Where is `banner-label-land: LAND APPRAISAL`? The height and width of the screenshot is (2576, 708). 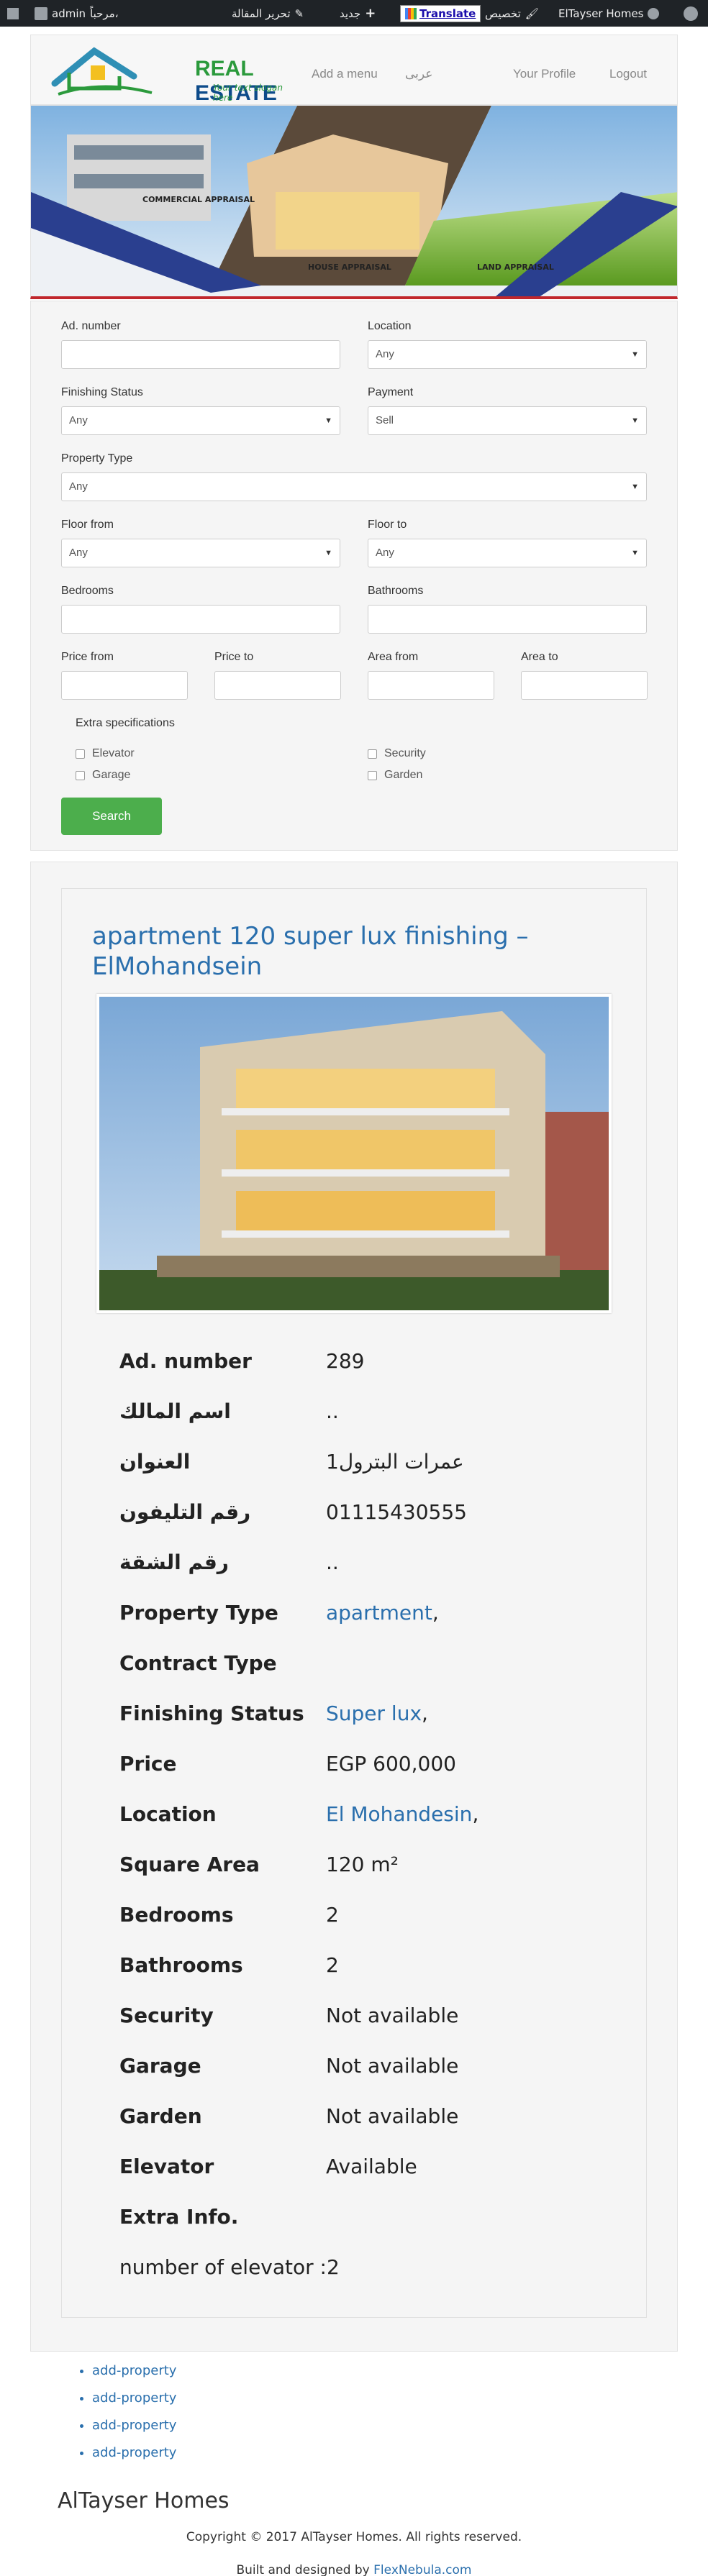 banner-label-land: LAND APPRAISAL is located at coordinates (515, 267).